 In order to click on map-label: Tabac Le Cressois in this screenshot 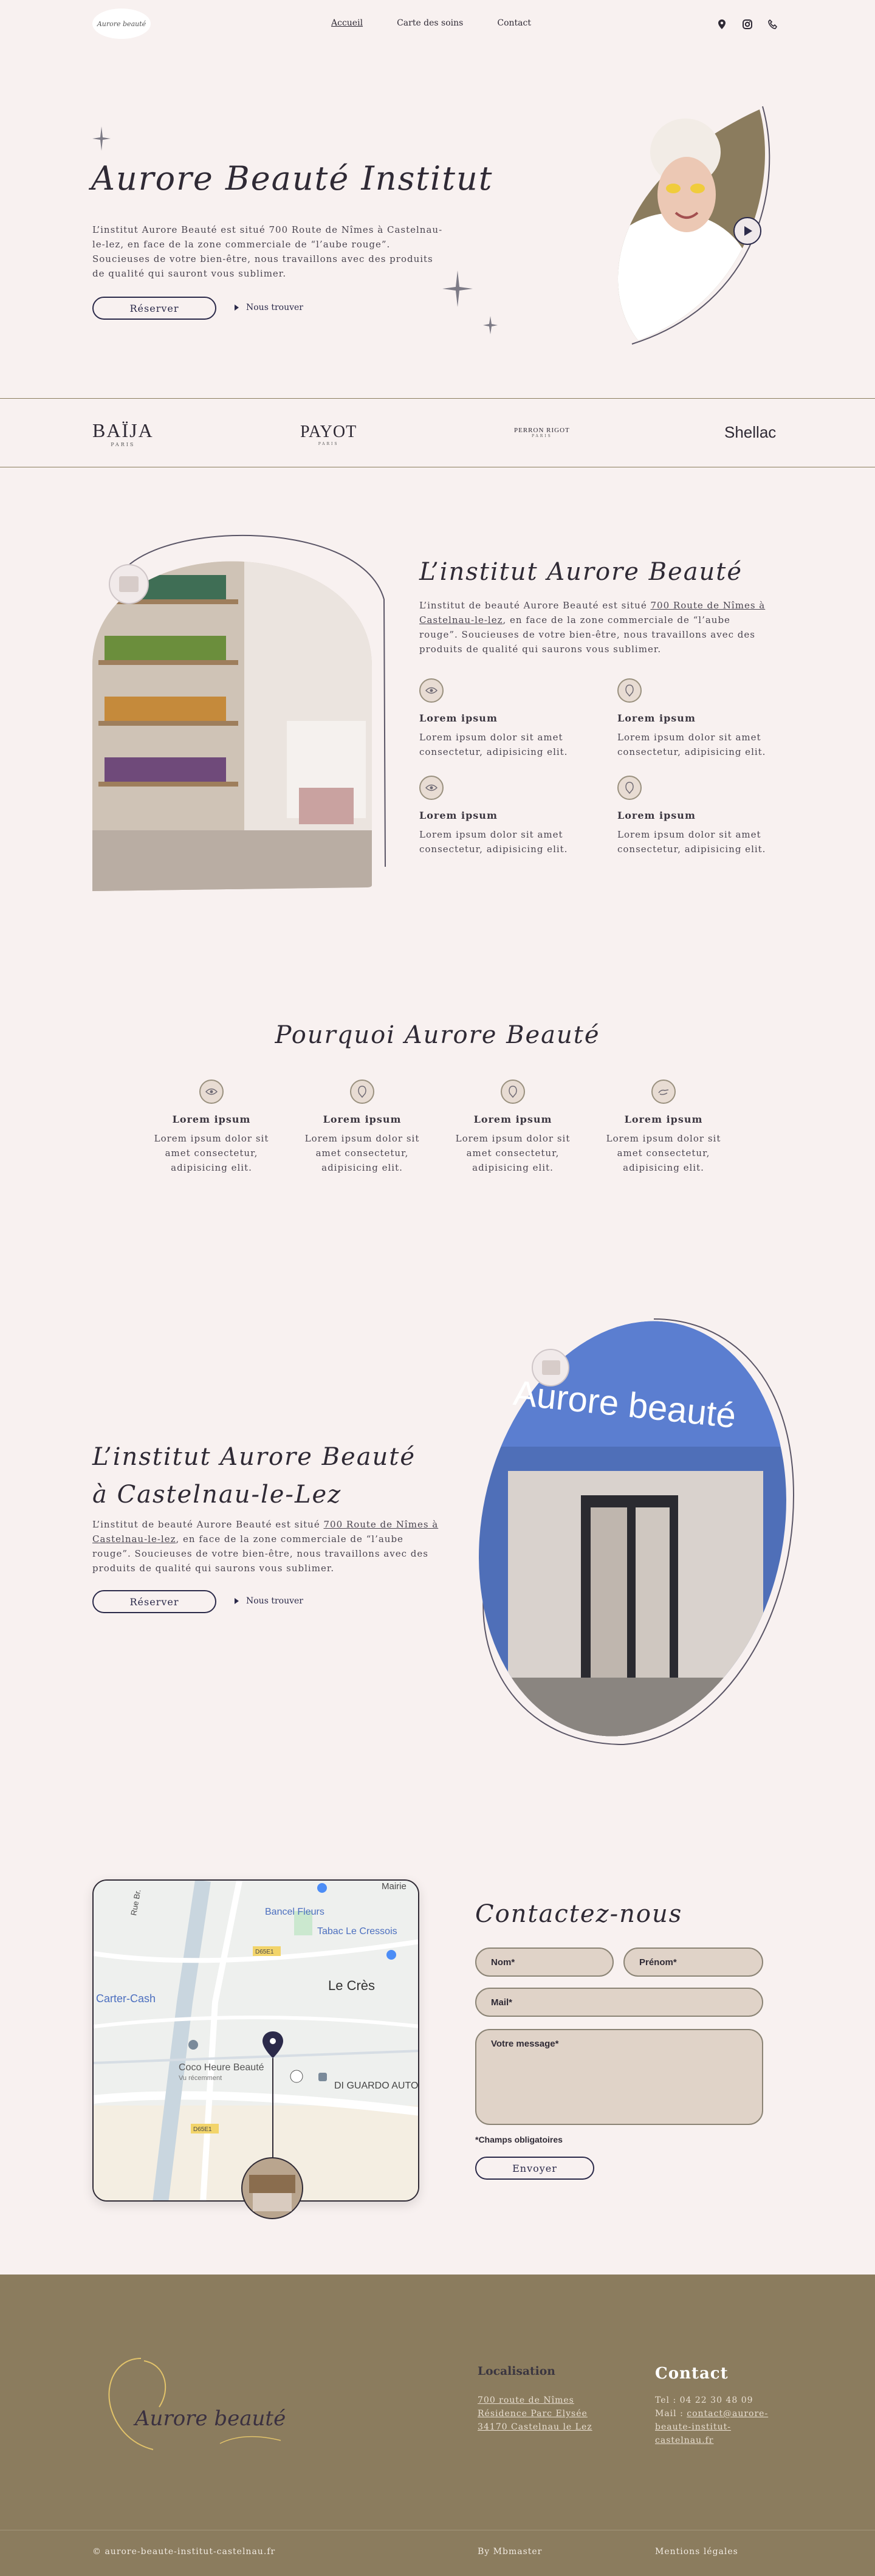, I will do `click(357, 1931)`.